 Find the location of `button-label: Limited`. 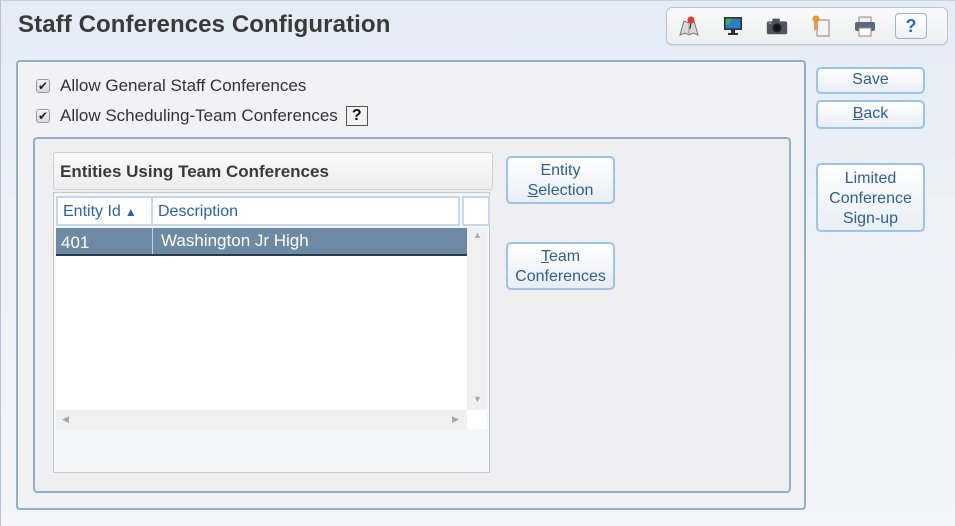

button-label: Limited is located at coordinates (870, 178).